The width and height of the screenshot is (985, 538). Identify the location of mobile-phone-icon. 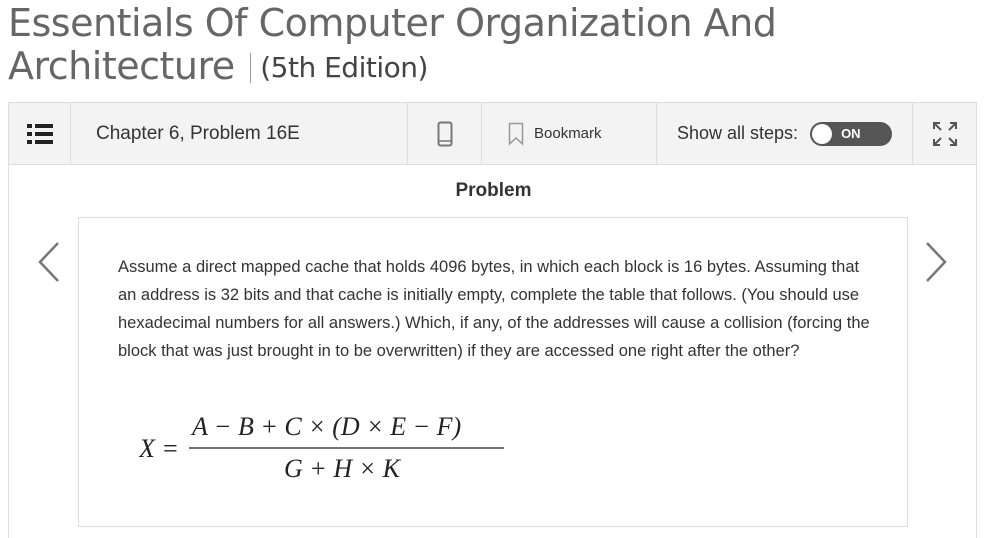
(444, 133).